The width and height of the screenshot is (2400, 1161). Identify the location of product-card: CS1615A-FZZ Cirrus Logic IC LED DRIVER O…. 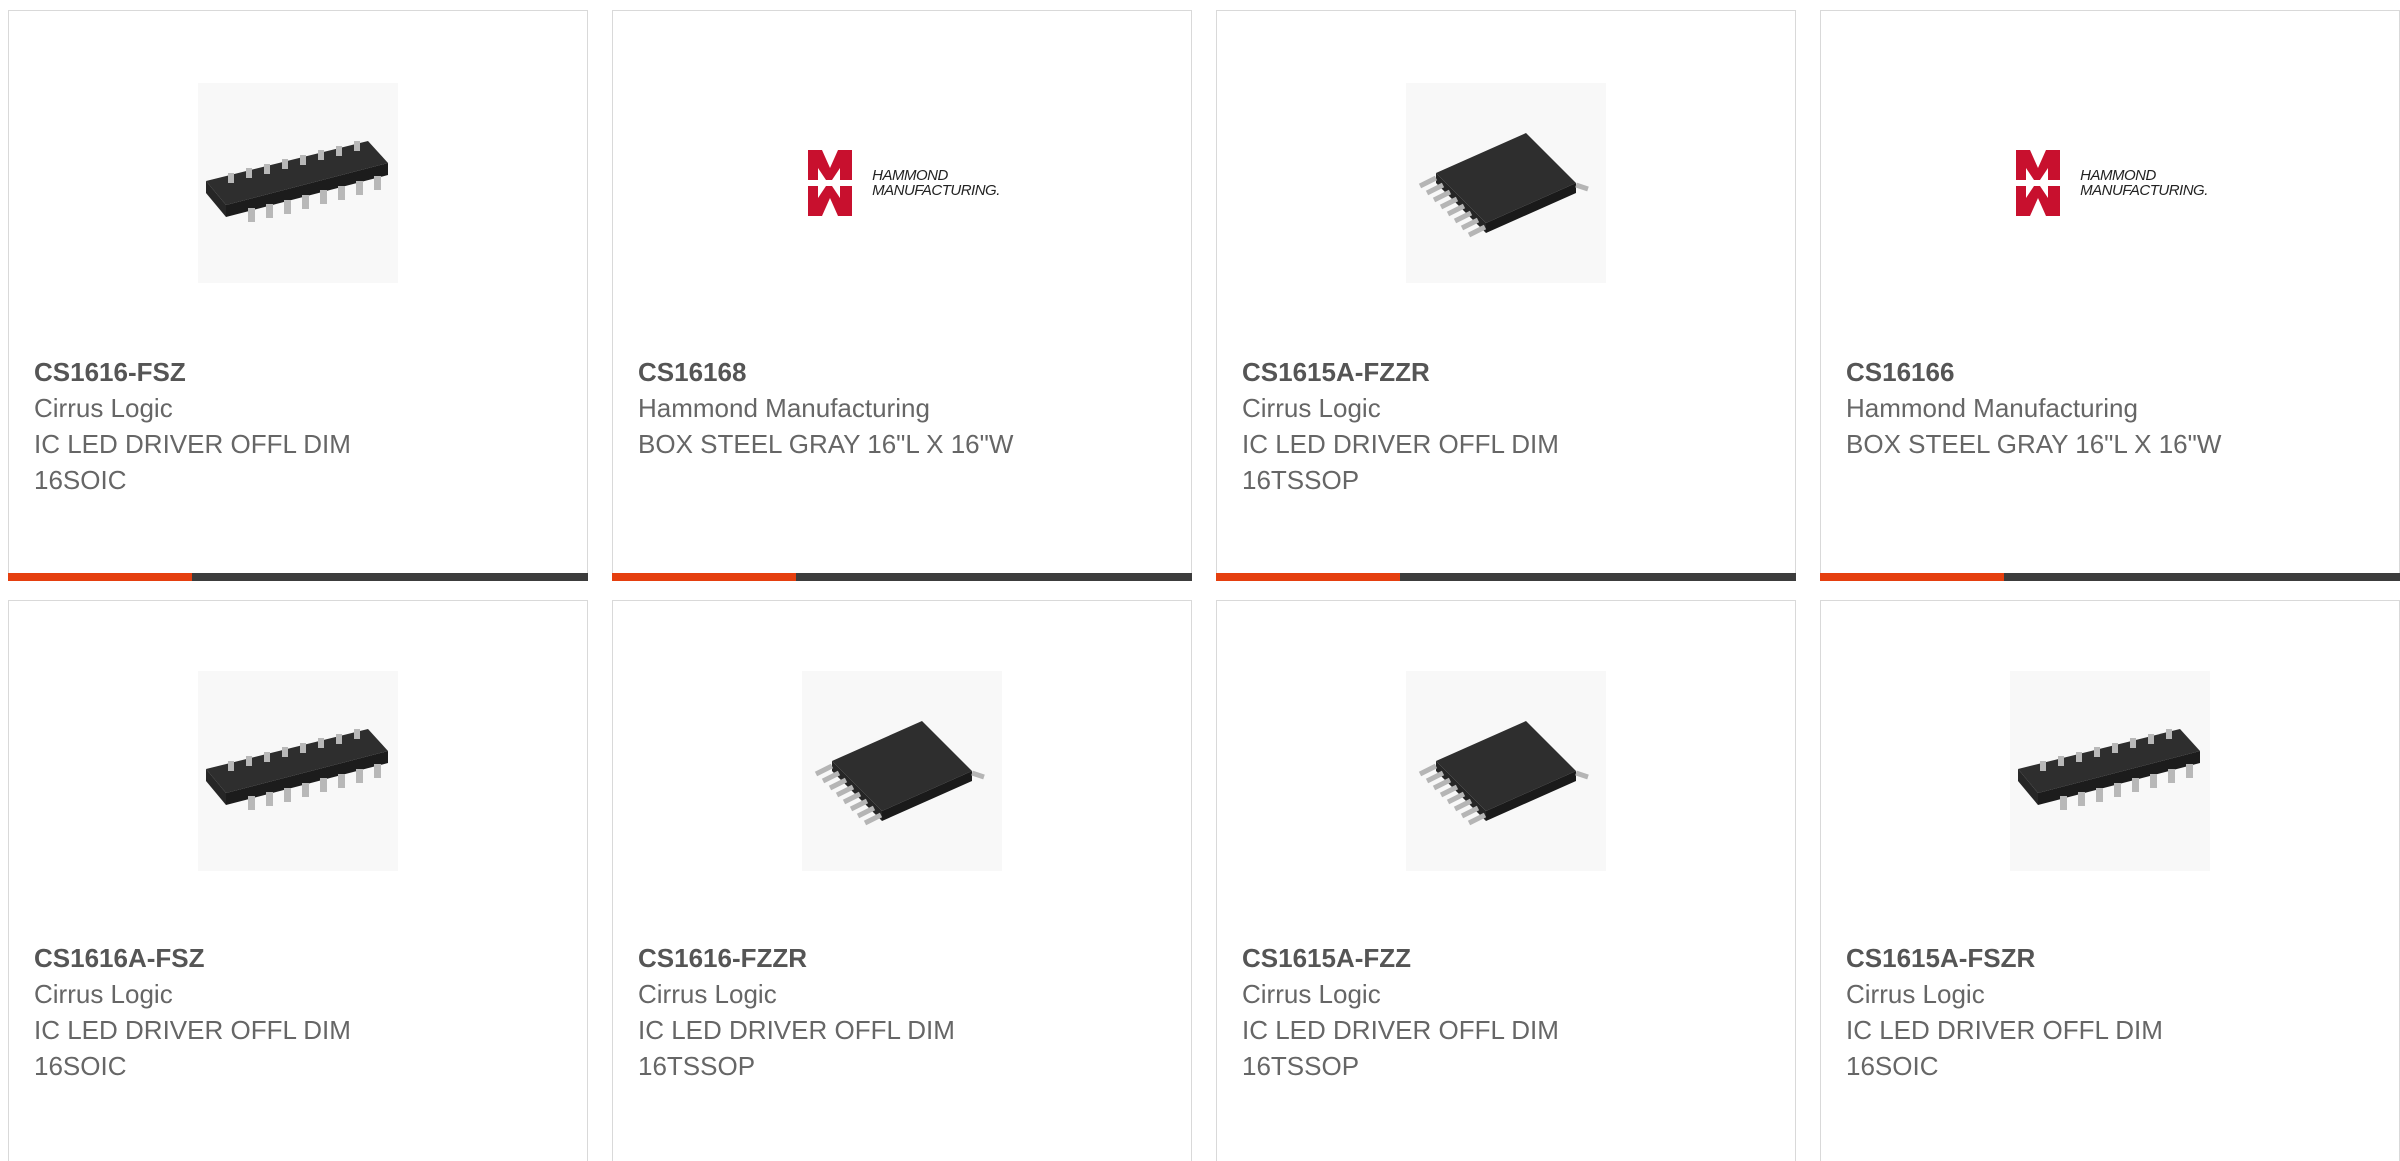
(1506, 880).